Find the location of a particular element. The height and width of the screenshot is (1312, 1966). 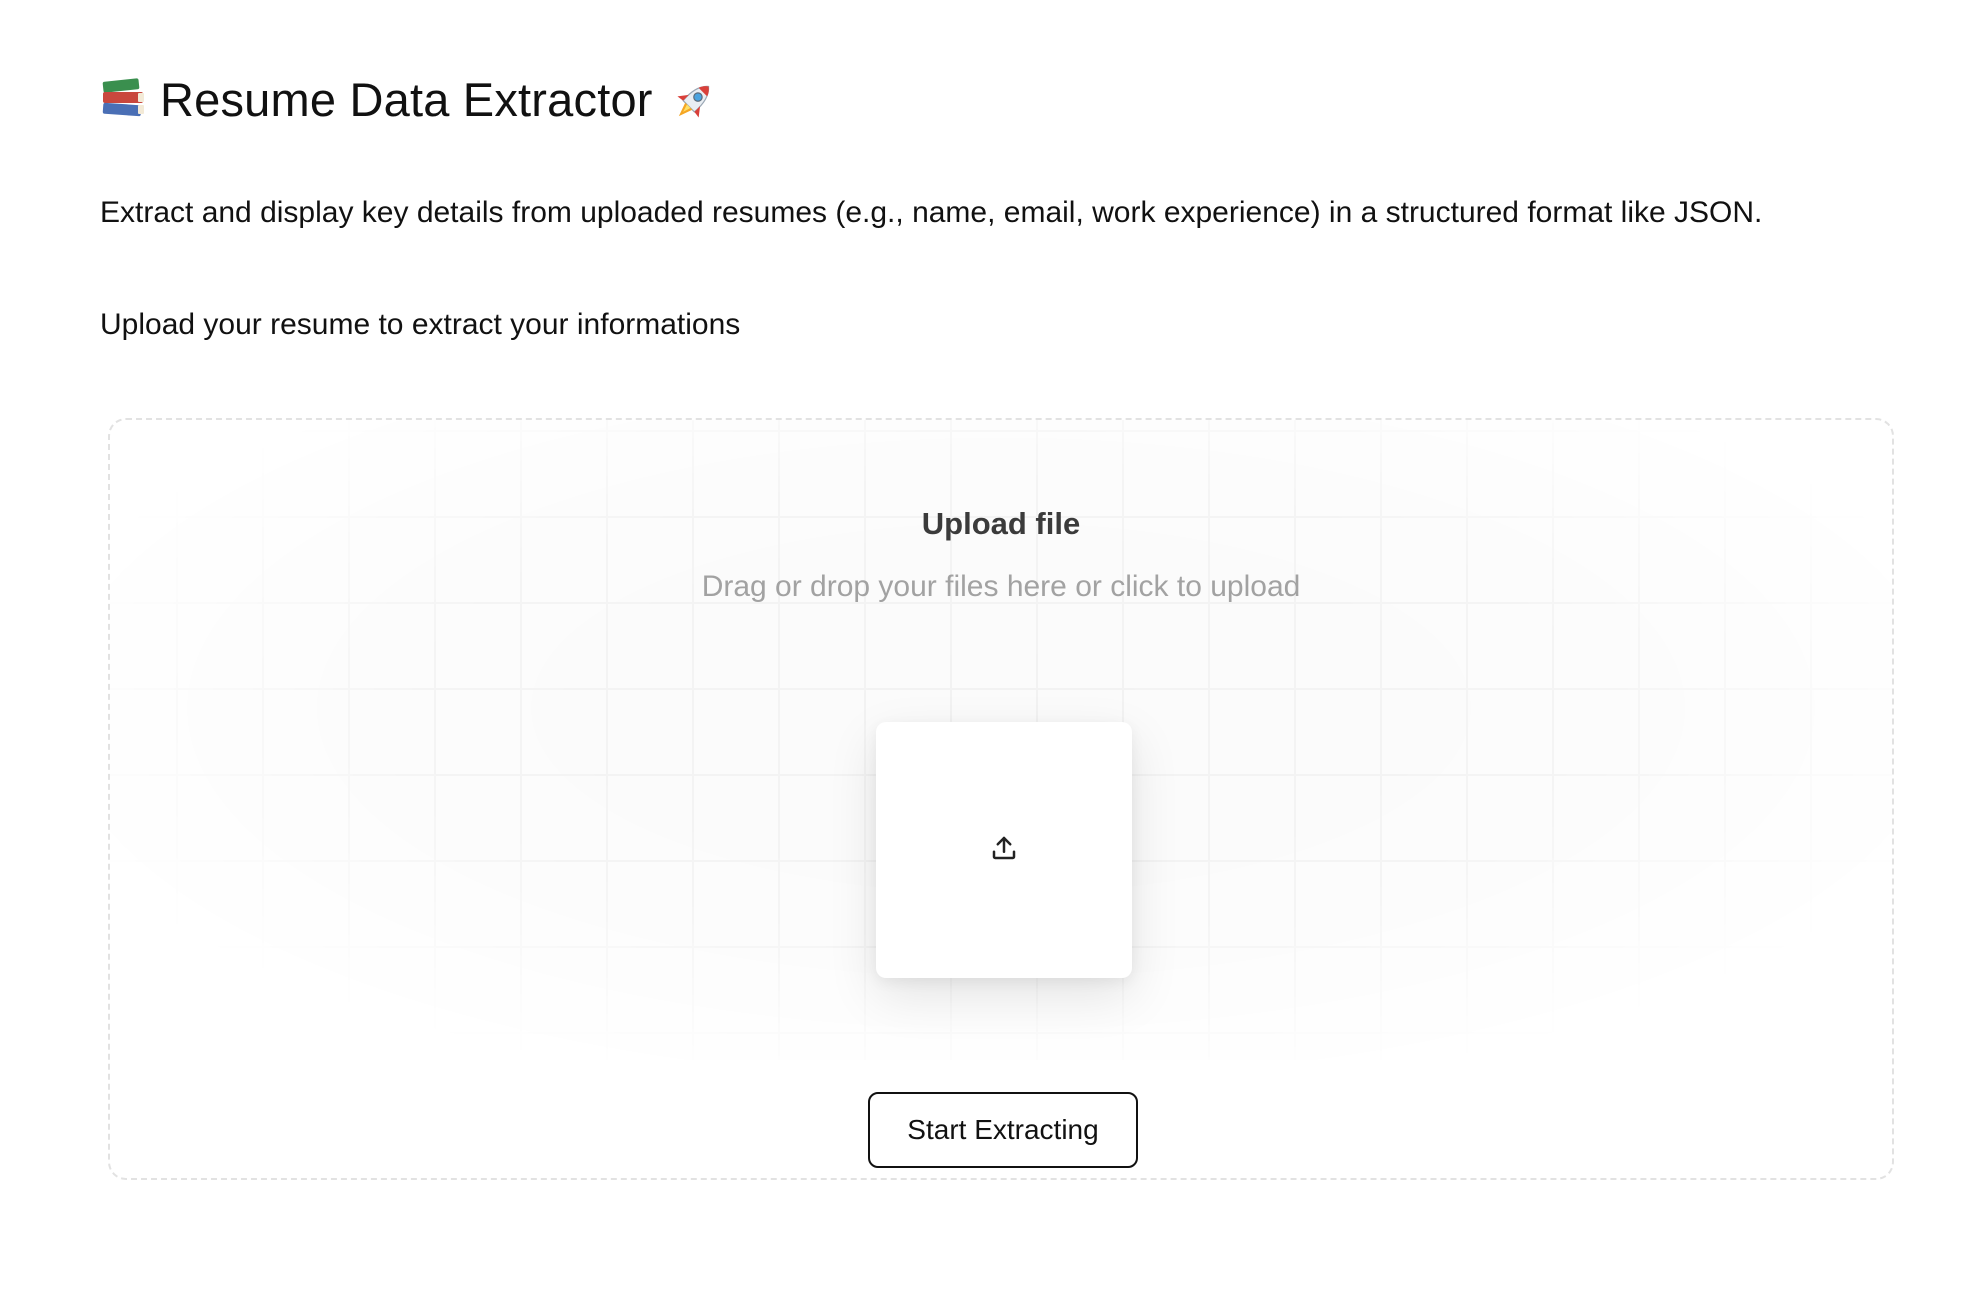

upload-icon is located at coordinates (1004, 850).